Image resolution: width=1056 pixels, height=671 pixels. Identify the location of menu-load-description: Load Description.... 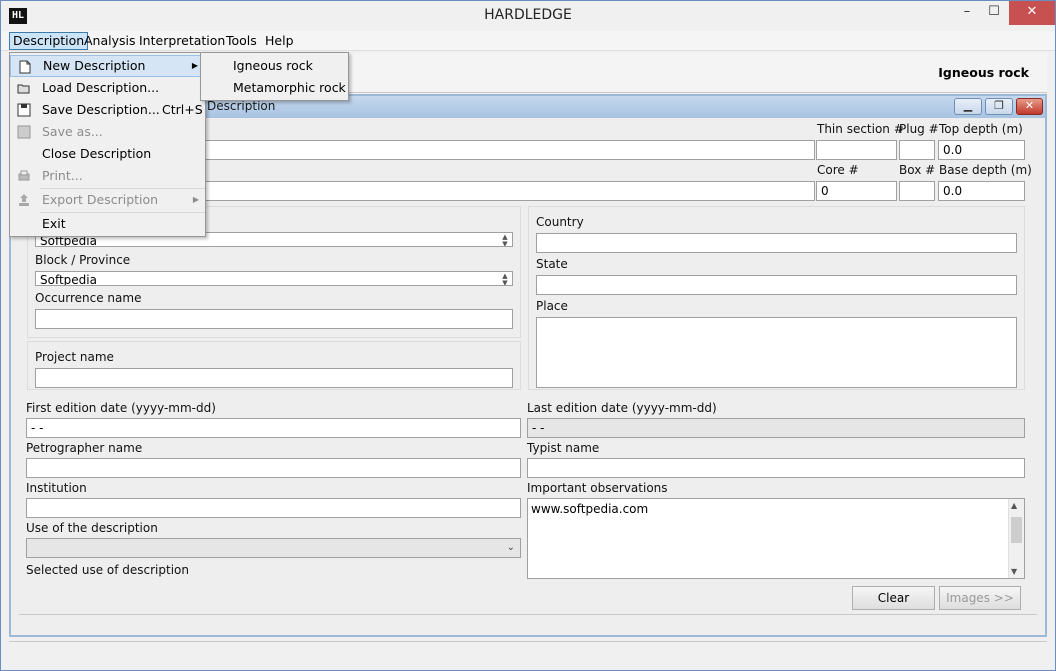
(107, 88).